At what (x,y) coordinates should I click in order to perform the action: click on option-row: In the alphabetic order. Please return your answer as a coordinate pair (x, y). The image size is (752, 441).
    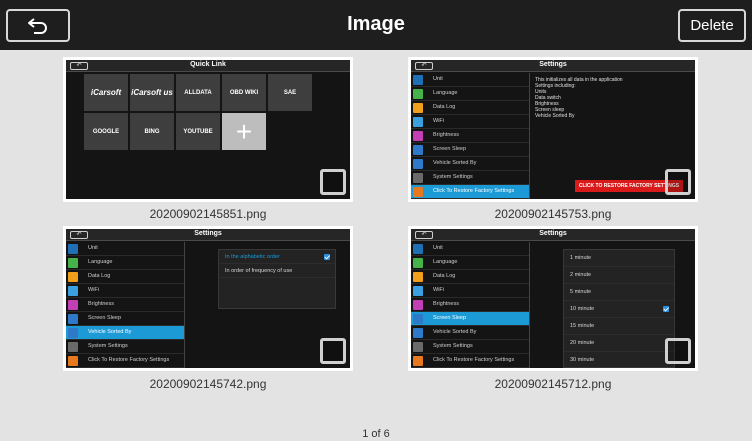
    Looking at the image, I should click on (277, 257).